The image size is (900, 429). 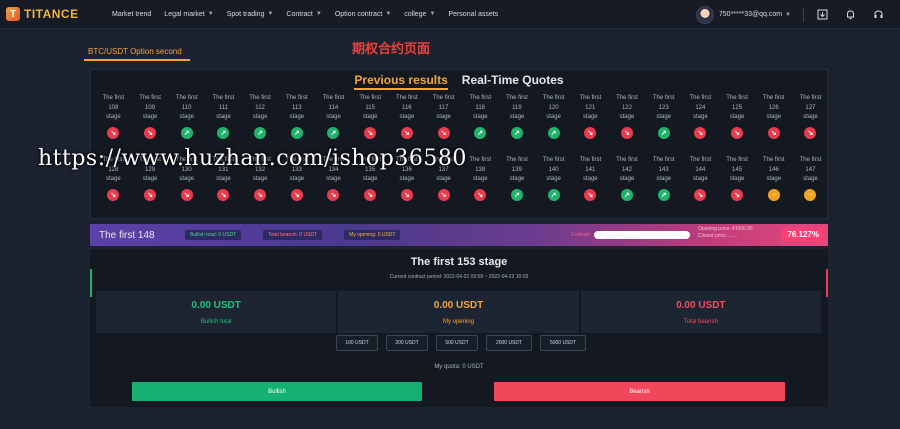 I want to click on stage-label: 109, so click(x=150, y=107).